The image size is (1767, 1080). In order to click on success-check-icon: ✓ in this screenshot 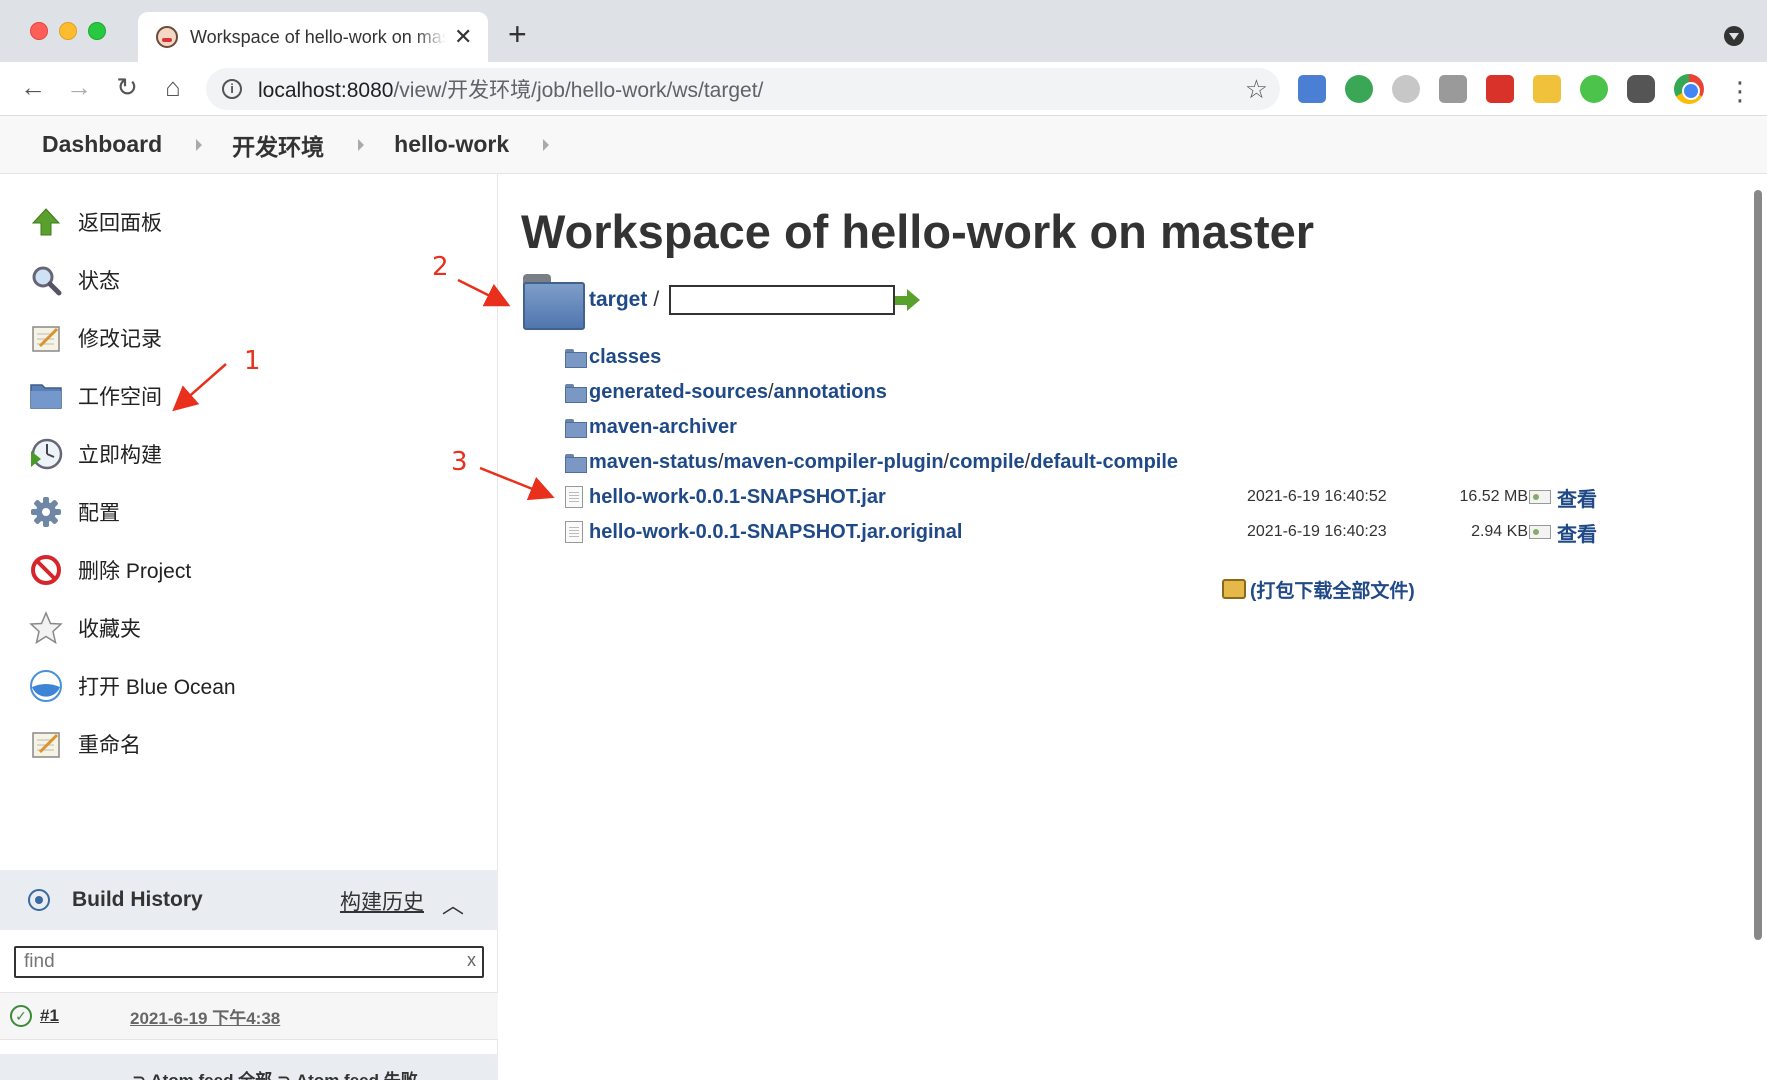, I will do `click(21, 1016)`.